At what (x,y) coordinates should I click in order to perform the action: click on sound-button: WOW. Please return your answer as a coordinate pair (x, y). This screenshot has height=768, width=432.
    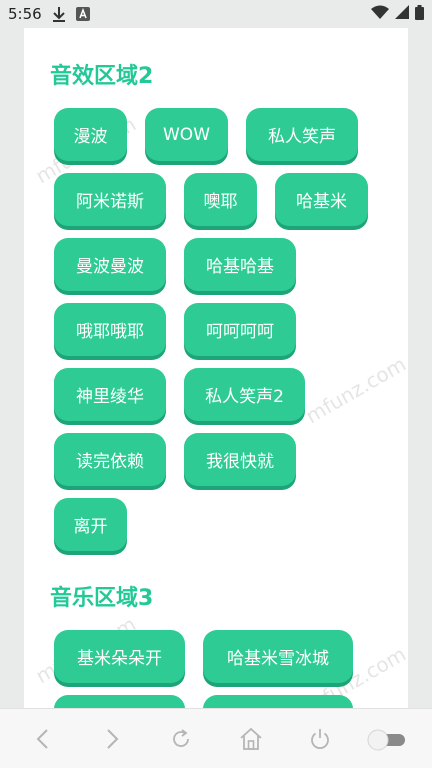
    Looking at the image, I should click on (186, 134).